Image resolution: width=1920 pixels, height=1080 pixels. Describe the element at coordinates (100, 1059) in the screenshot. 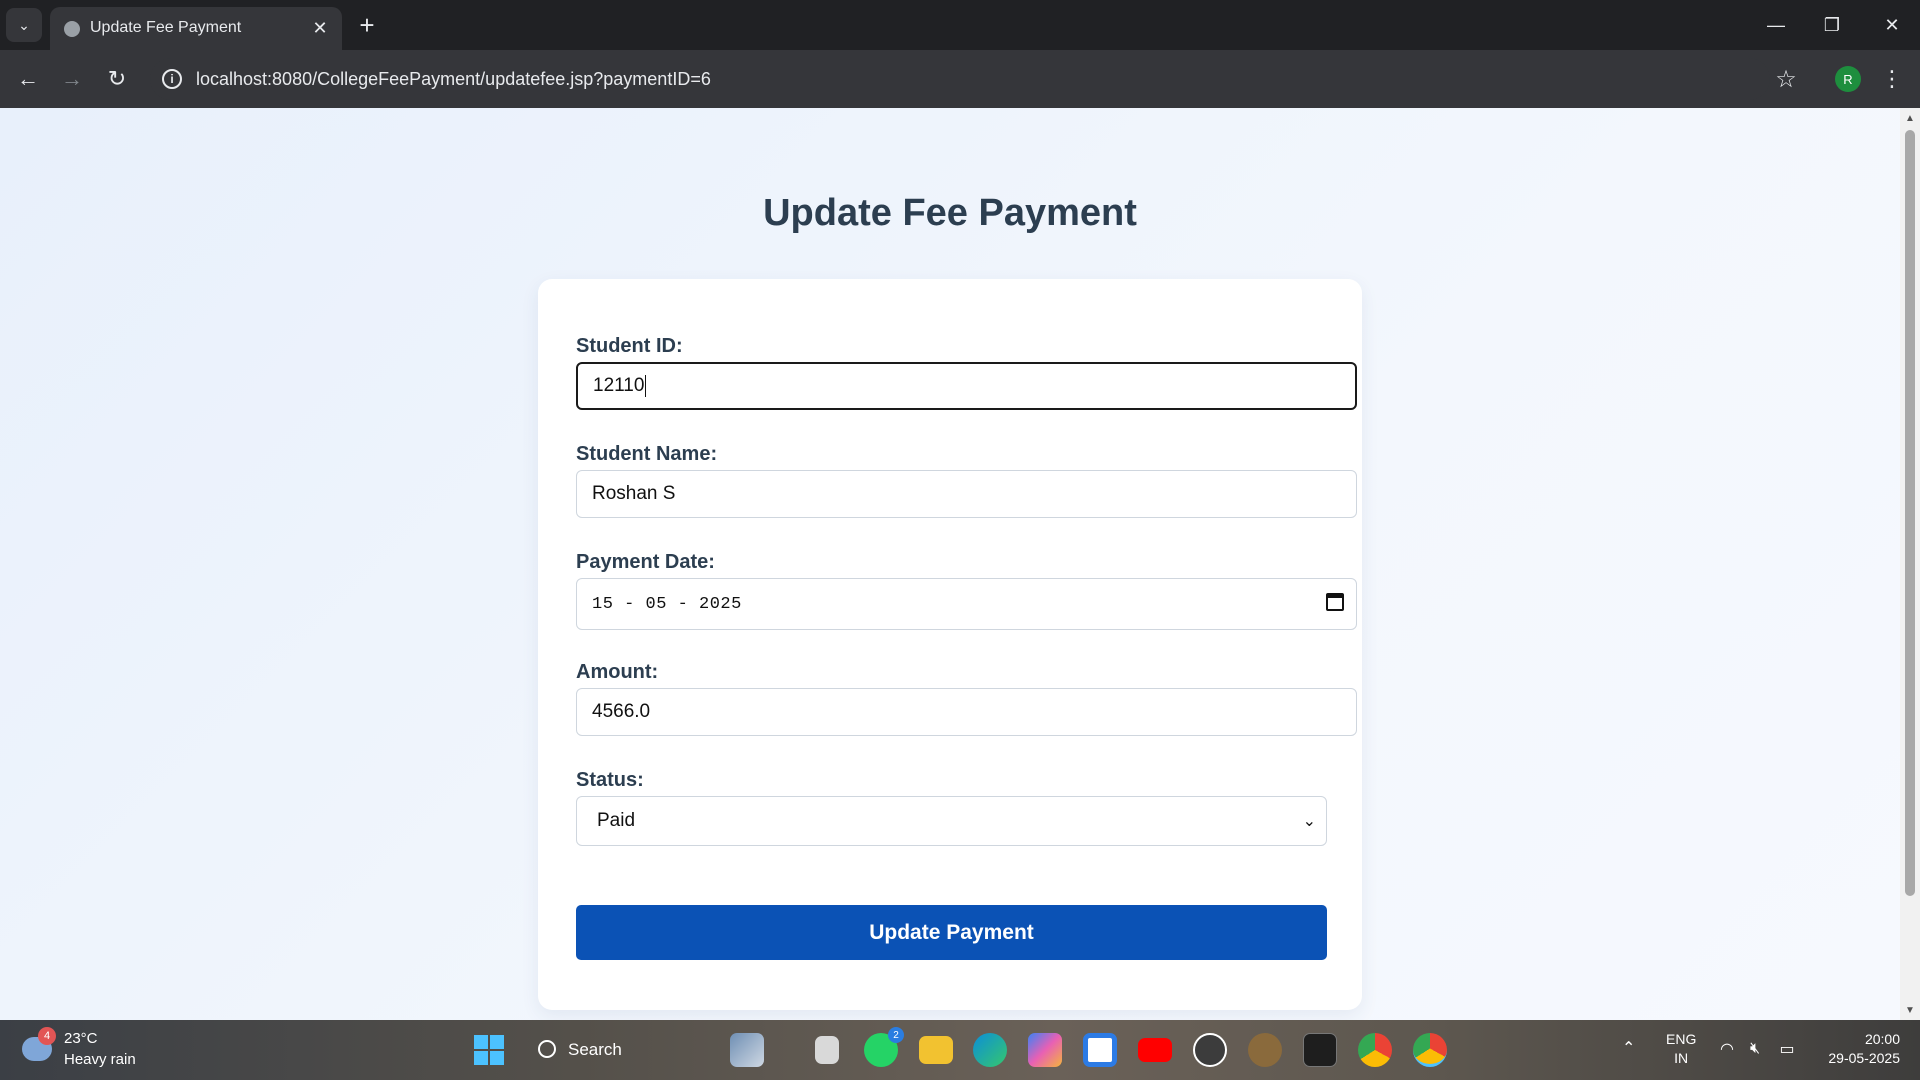

I see `weather-desc: Heavy rain` at that location.